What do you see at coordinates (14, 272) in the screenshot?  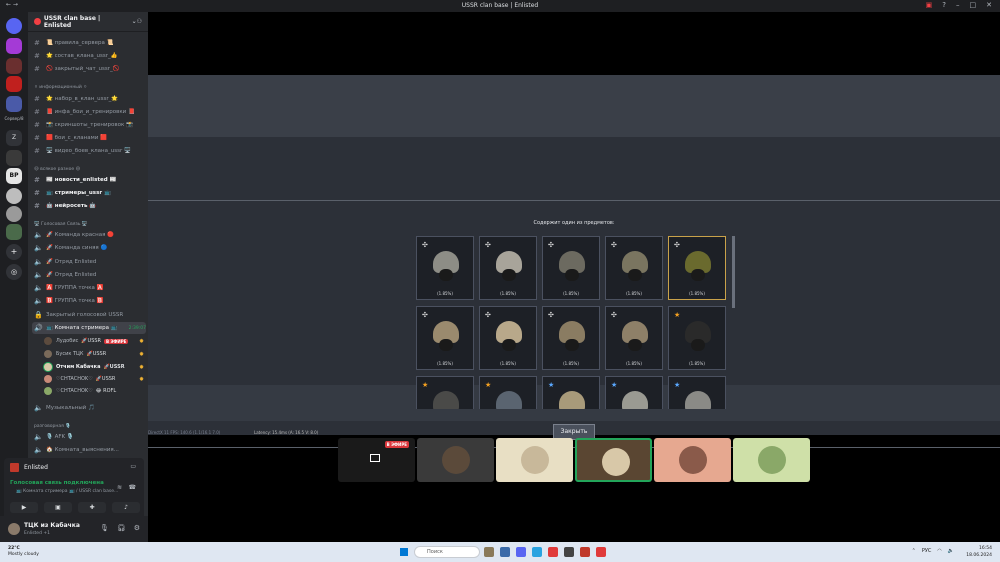 I see `discover-icon: ◎` at bounding box center [14, 272].